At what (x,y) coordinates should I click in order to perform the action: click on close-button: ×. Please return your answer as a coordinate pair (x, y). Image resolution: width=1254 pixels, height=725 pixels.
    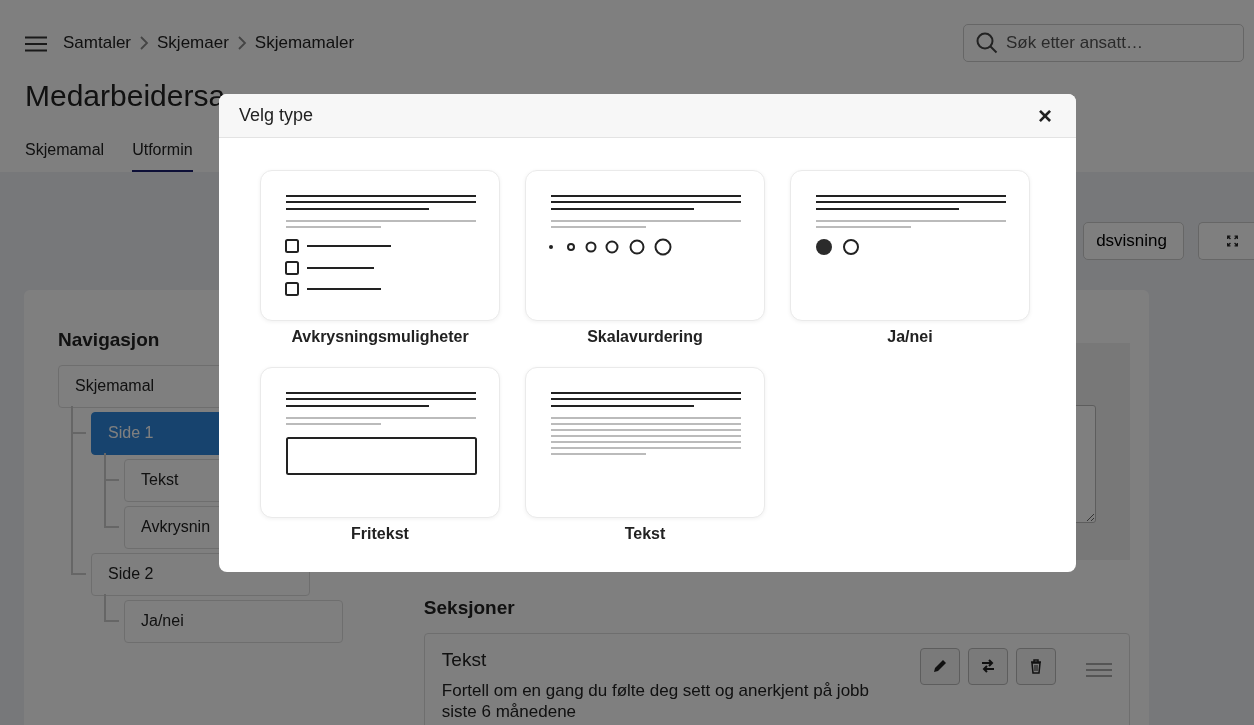
    Looking at the image, I should click on (1045, 115).